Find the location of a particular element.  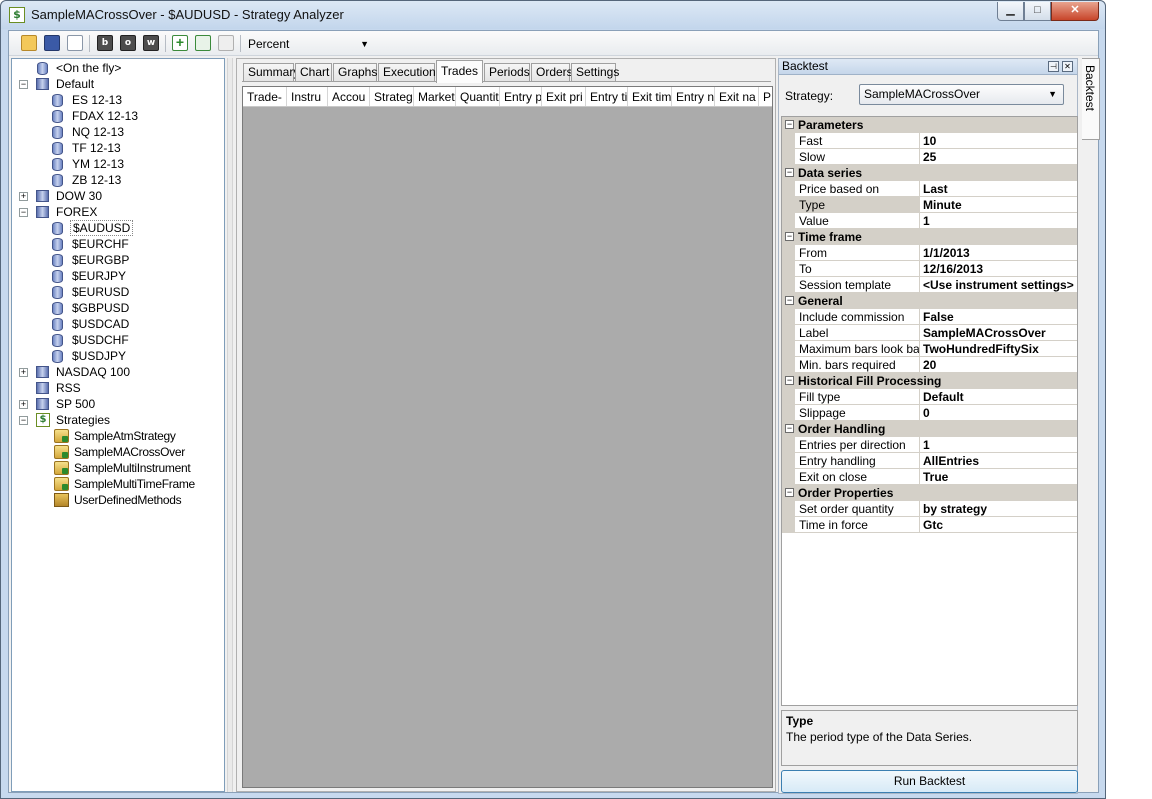

remove-icon is located at coordinates (226, 43).